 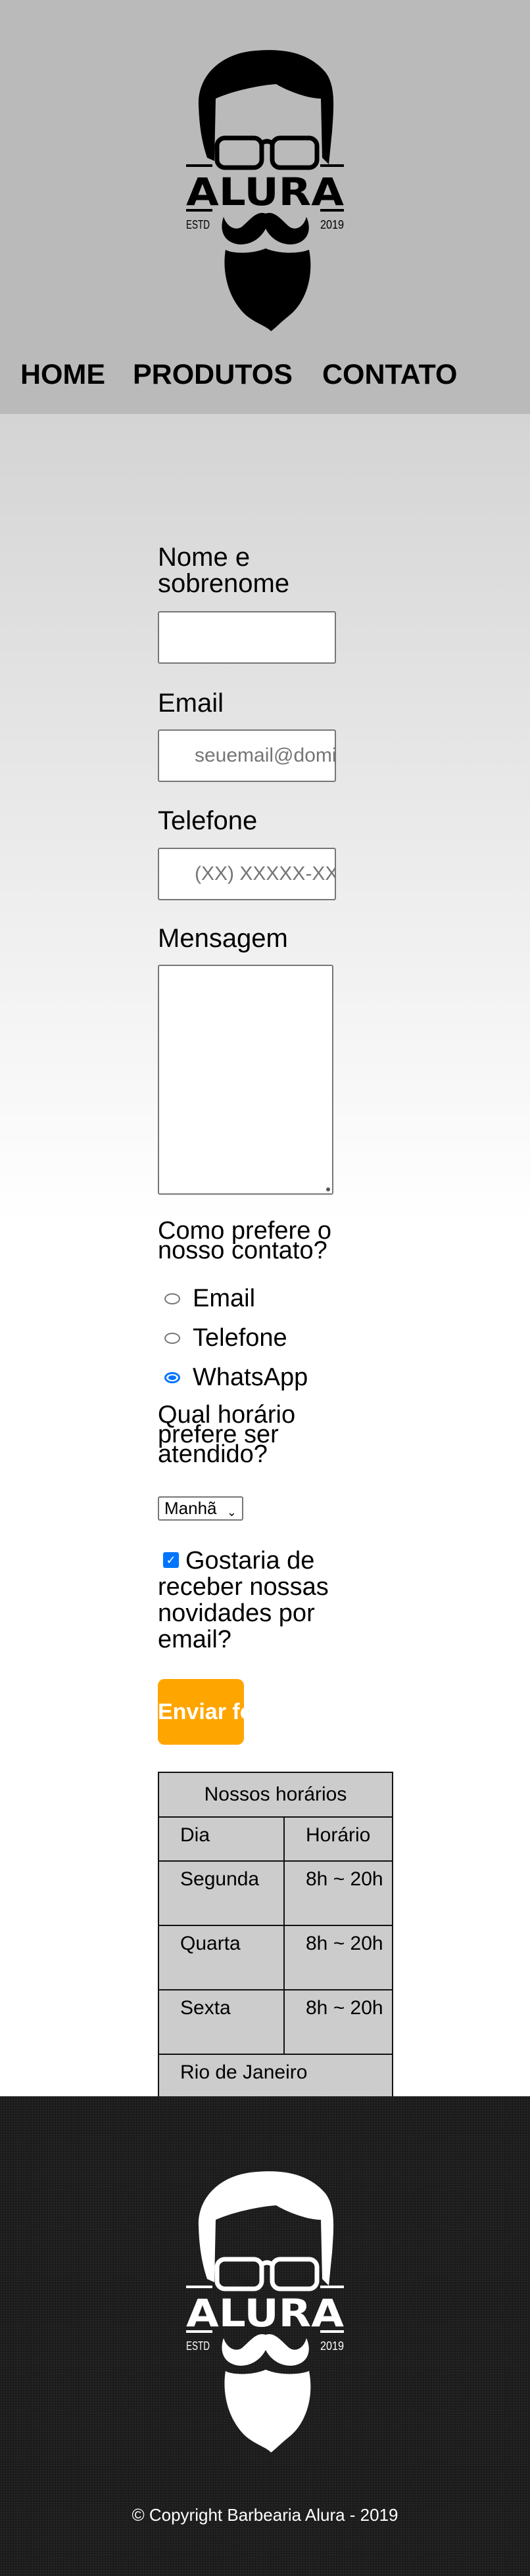 What do you see at coordinates (275, 2022) in the screenshot?
I see `table-row: Sexta 8h ~ 20h` at bounding box center [275, 2022].